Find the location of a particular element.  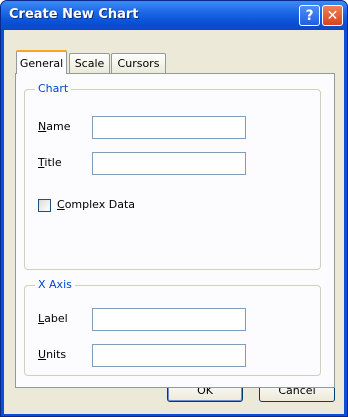

units-label: Units is located at coordinates (52, 354).